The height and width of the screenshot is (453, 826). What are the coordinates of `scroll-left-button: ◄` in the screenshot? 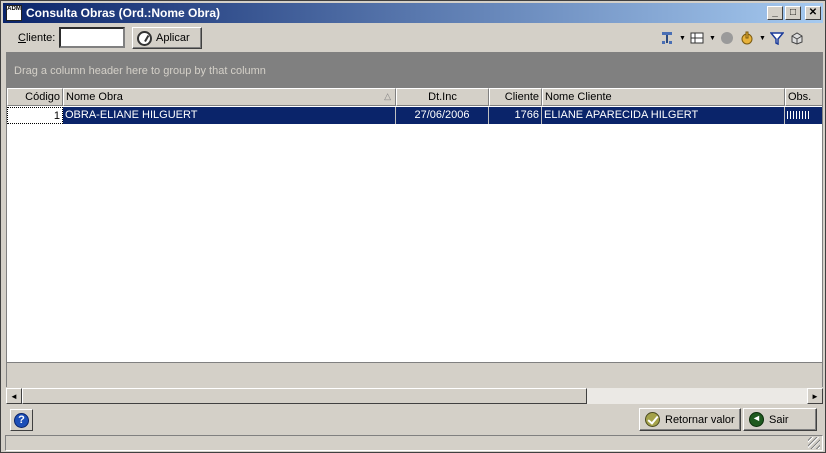 It's located at (14, 396).